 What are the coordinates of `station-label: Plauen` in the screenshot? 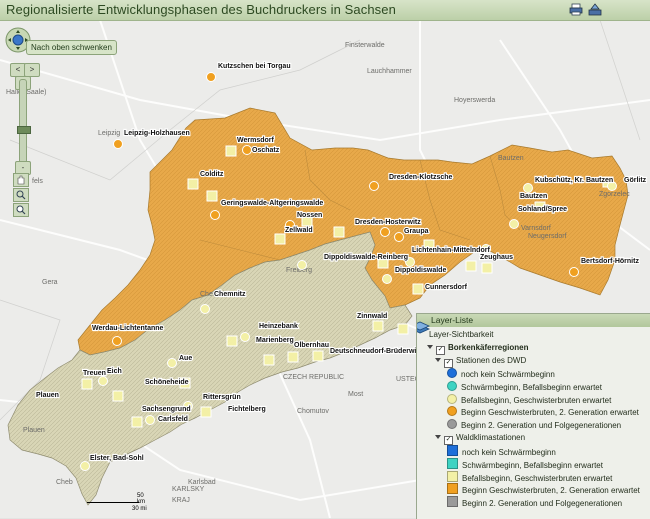 It's located at (47, 395).